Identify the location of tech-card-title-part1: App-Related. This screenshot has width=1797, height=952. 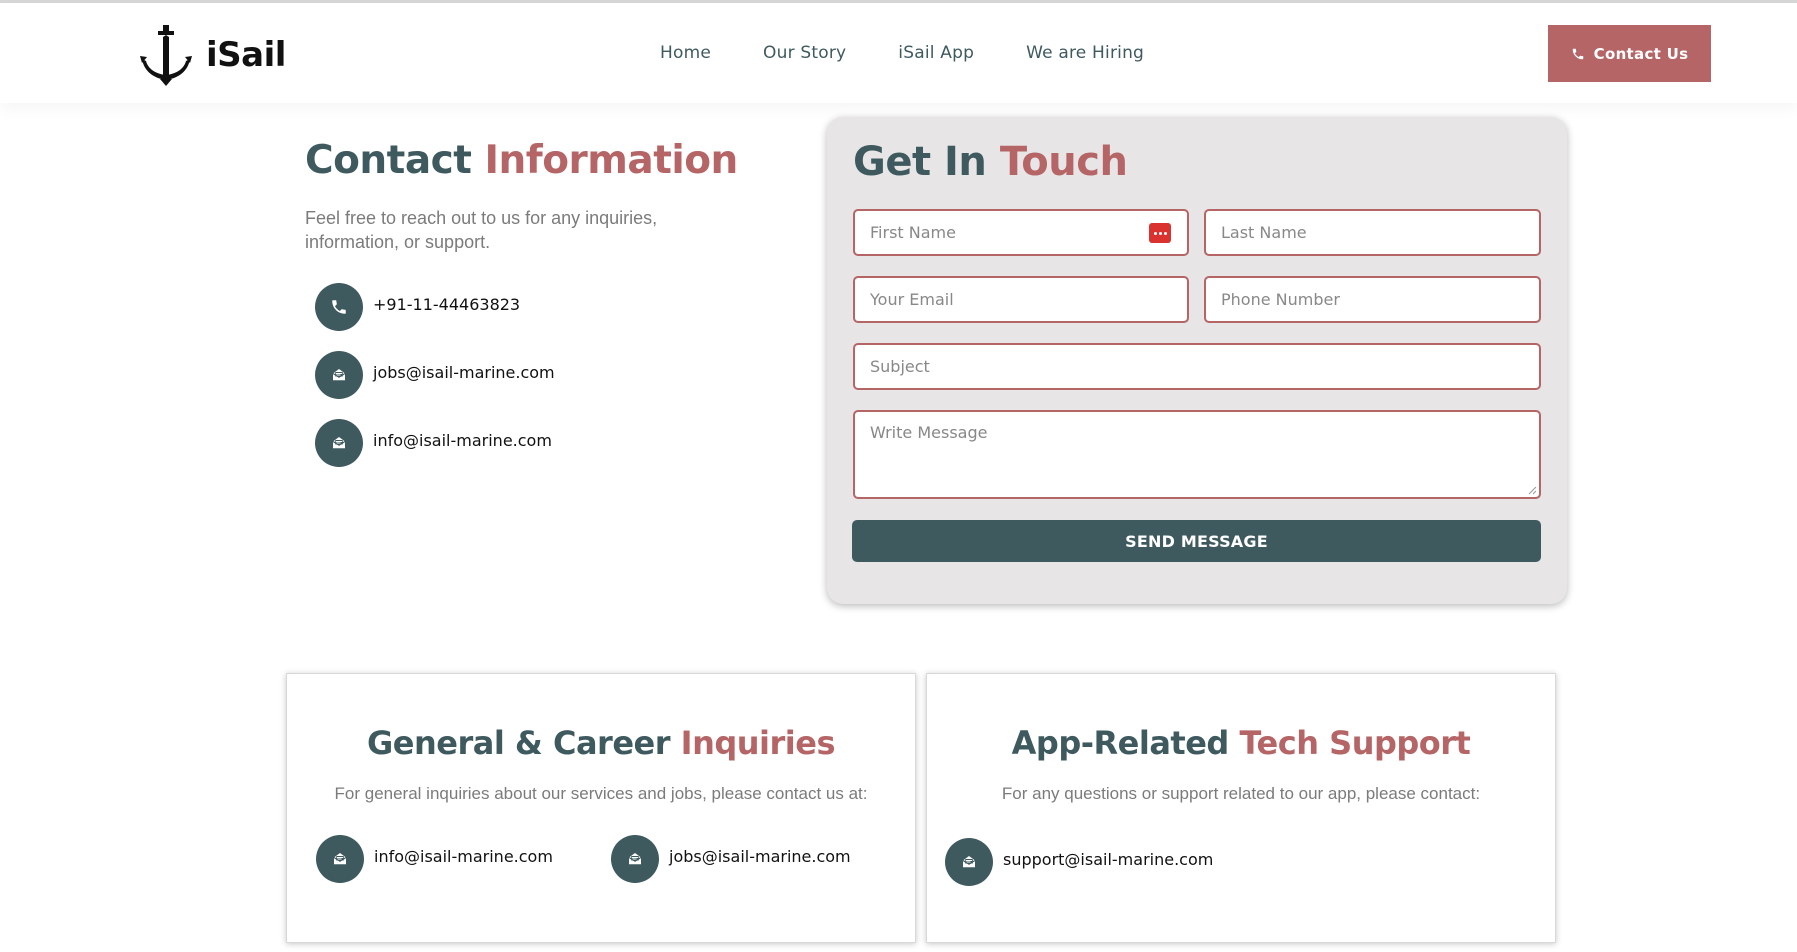
(1120, 743).